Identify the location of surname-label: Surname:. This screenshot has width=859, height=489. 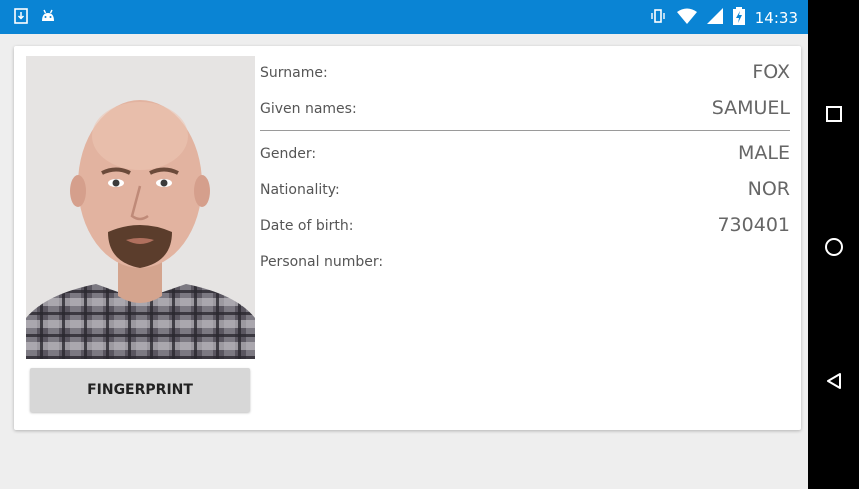
(294, 73).